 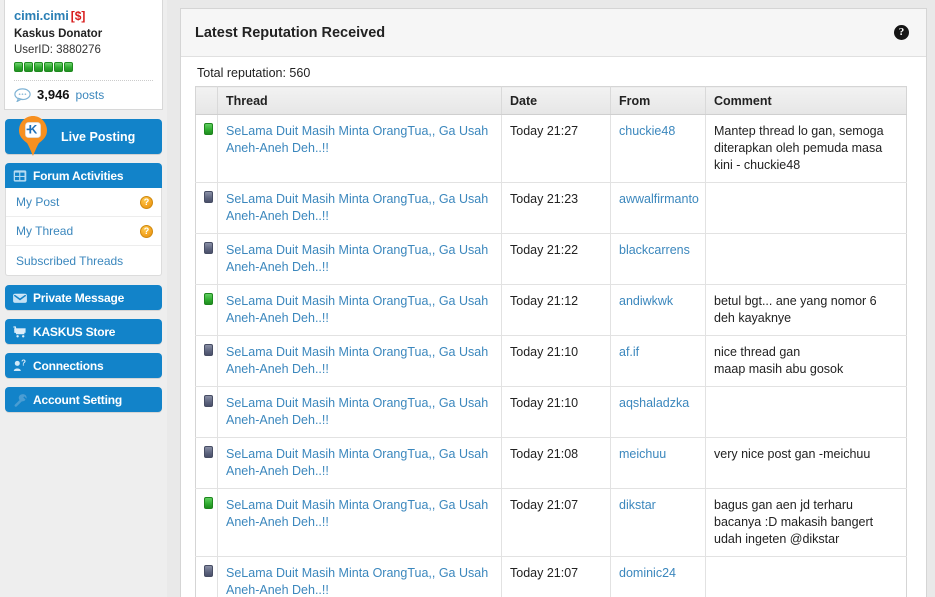 I want to click on user-title: Kaskus Donator, so click(x=58, y=34).